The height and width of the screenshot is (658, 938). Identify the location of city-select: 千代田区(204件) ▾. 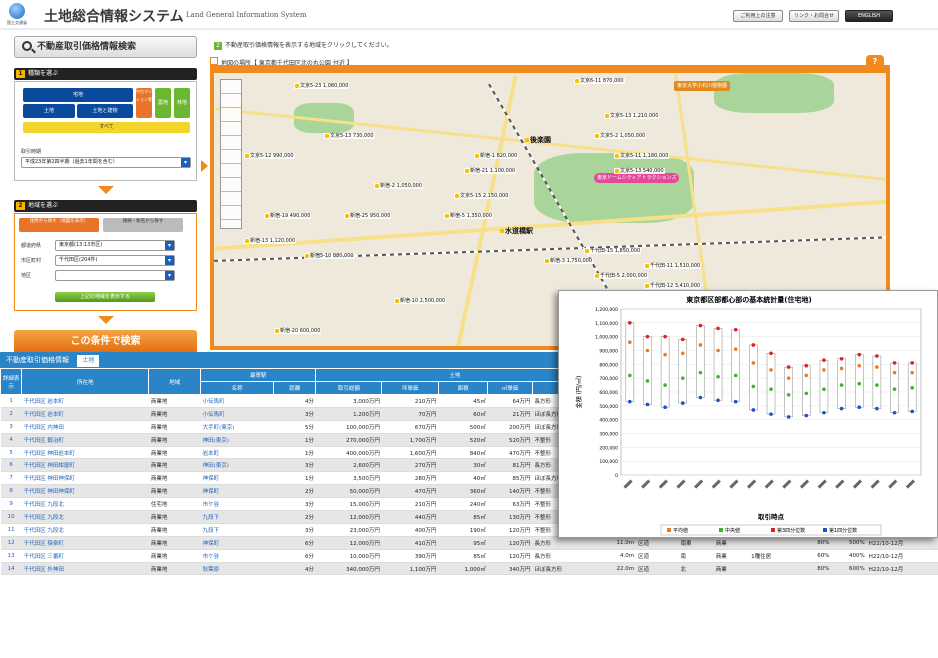
(115, 260).